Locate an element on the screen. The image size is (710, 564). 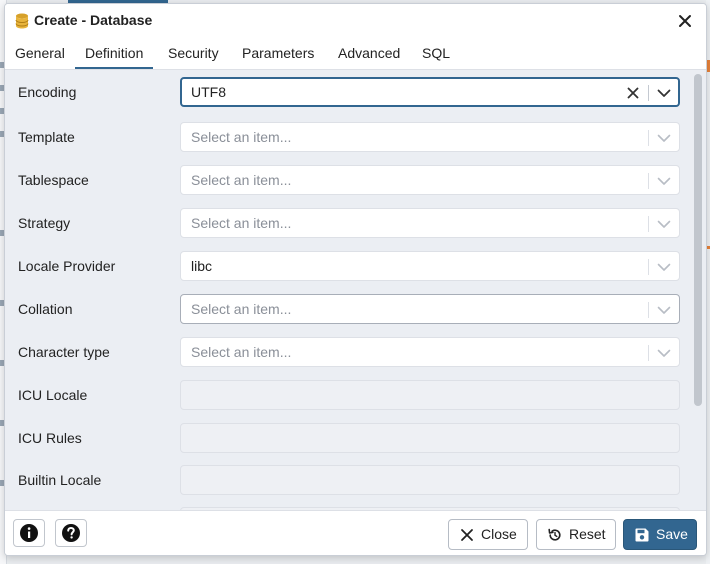
database-icon is located at coordinates (22, 21).